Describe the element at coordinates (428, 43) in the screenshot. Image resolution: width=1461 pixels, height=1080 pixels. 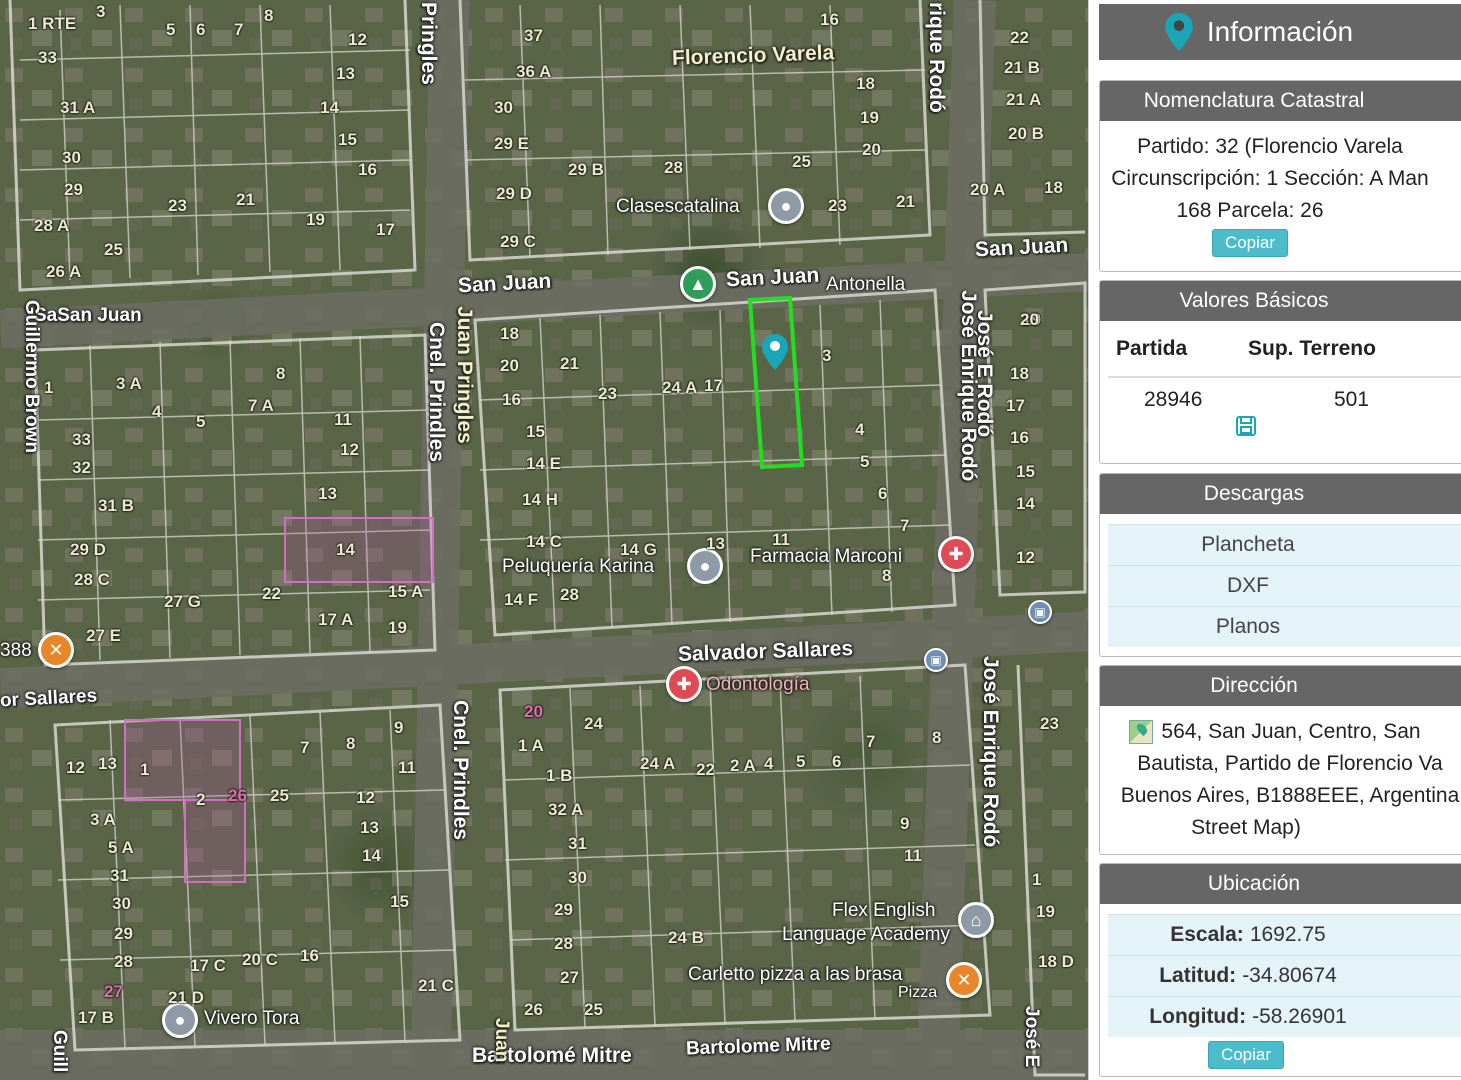
I see `street-label: Pringles` at that location.